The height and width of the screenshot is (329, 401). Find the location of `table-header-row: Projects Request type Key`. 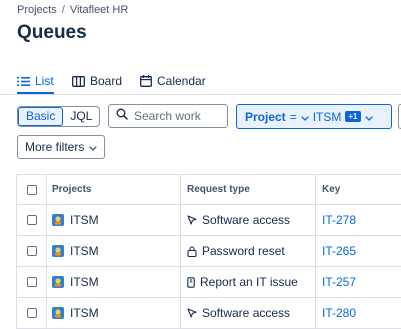

table-header-row: Projects Request type Key is located at coordinates (209, 190).